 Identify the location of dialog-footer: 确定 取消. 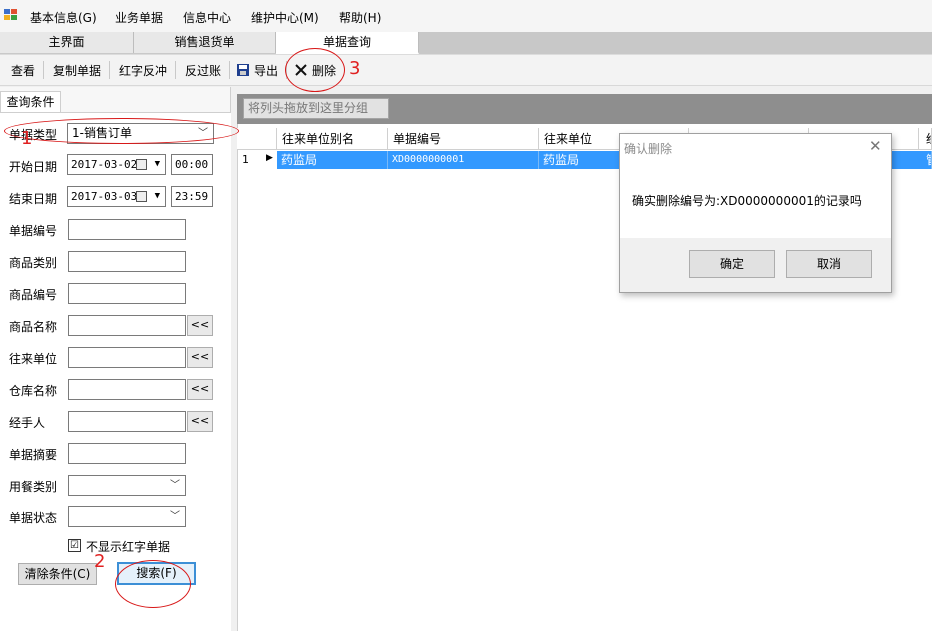
(755, 265).